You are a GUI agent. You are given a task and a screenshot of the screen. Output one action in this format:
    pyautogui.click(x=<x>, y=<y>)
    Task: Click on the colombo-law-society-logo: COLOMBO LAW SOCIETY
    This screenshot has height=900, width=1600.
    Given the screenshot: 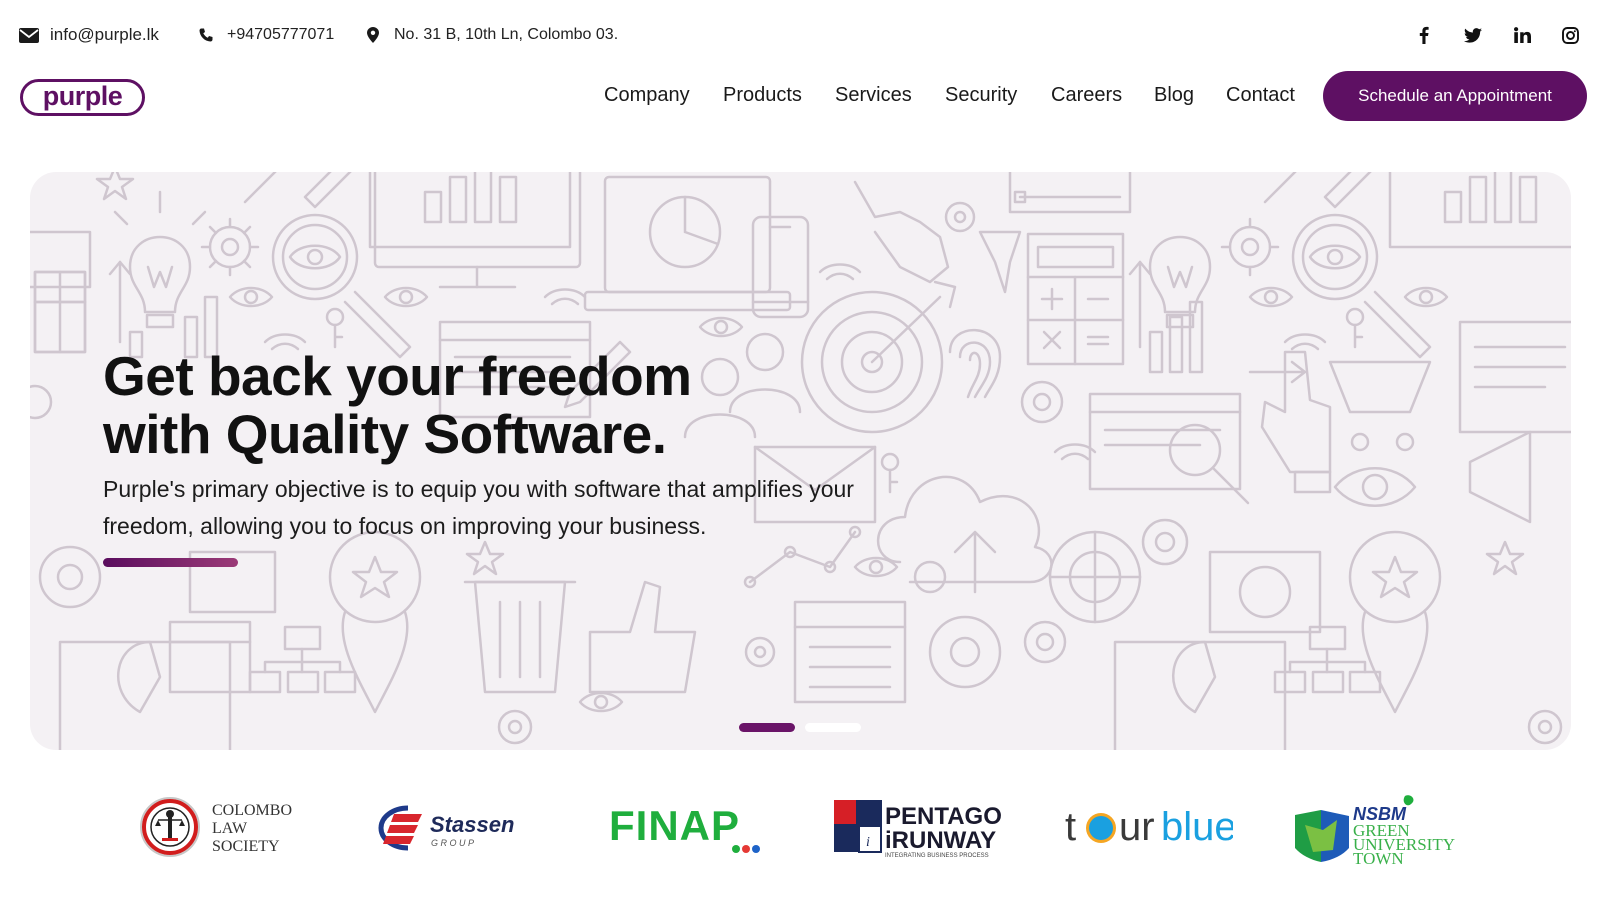 What is the action you would take?
    pyautogui.click(x=225, y=840)
    